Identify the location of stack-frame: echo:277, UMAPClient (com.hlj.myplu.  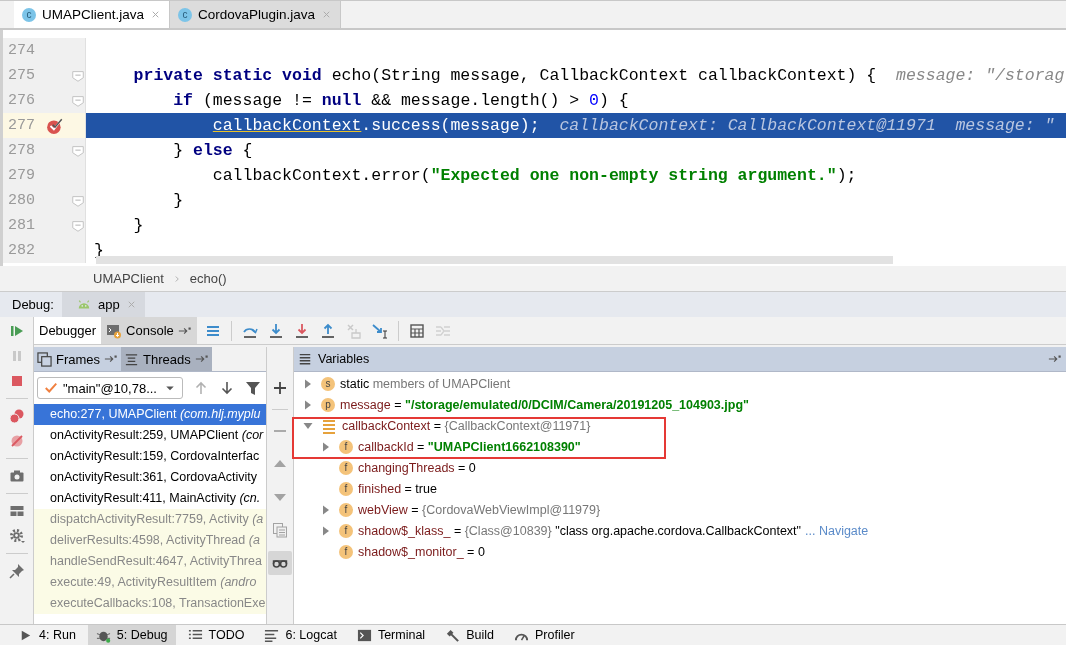
(150, 414).